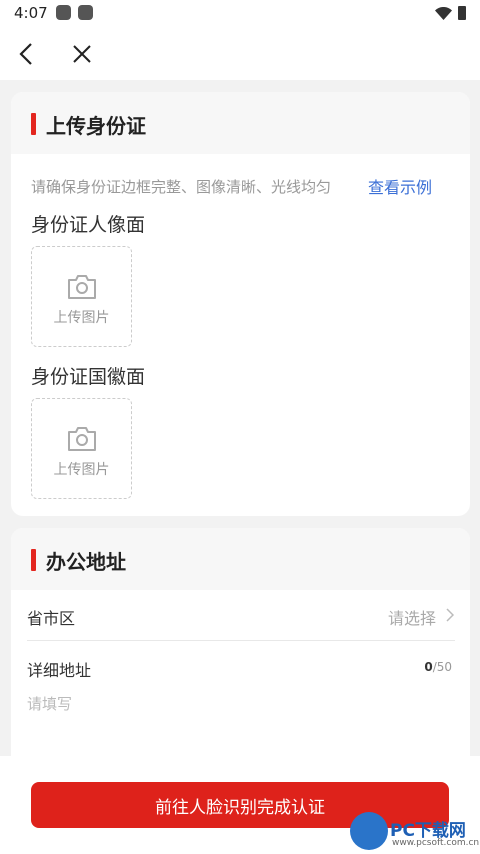 This screenshot has width=480, height=854. What do you see at coordinates (442, 667) in the screenshot?
I see `char-max: /50` at bounding box center [442, 667].